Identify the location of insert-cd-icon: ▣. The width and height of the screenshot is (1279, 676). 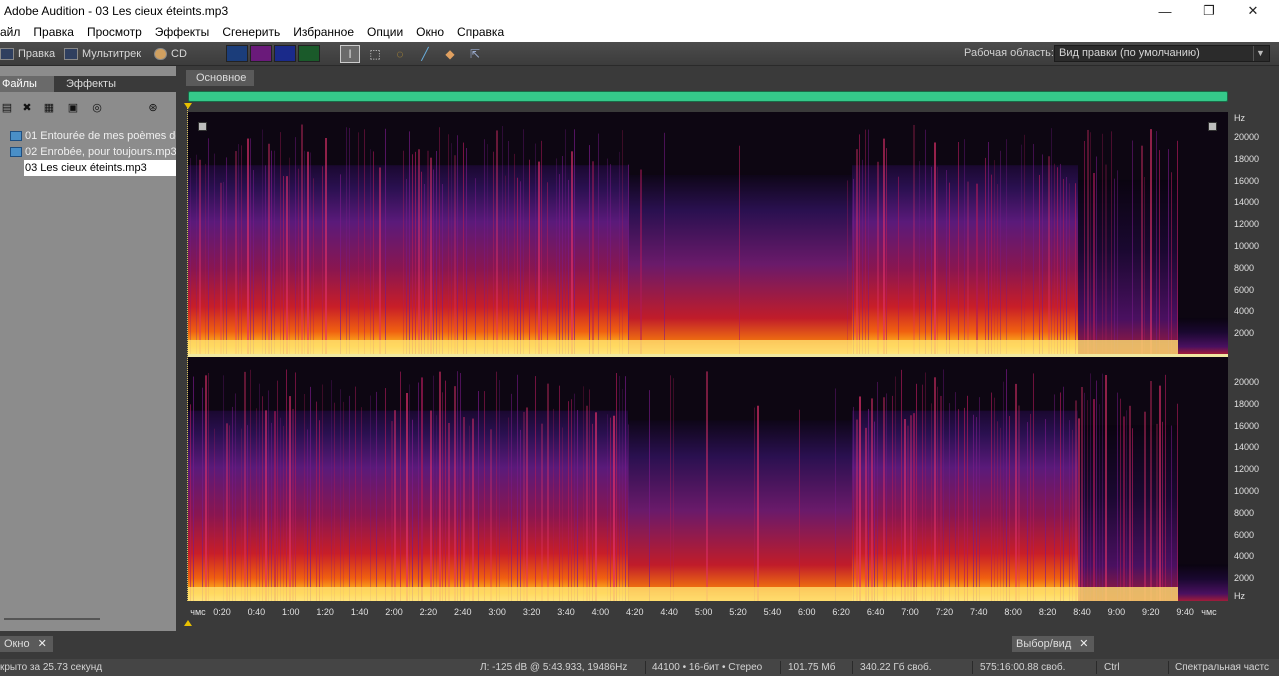
(73, 107).